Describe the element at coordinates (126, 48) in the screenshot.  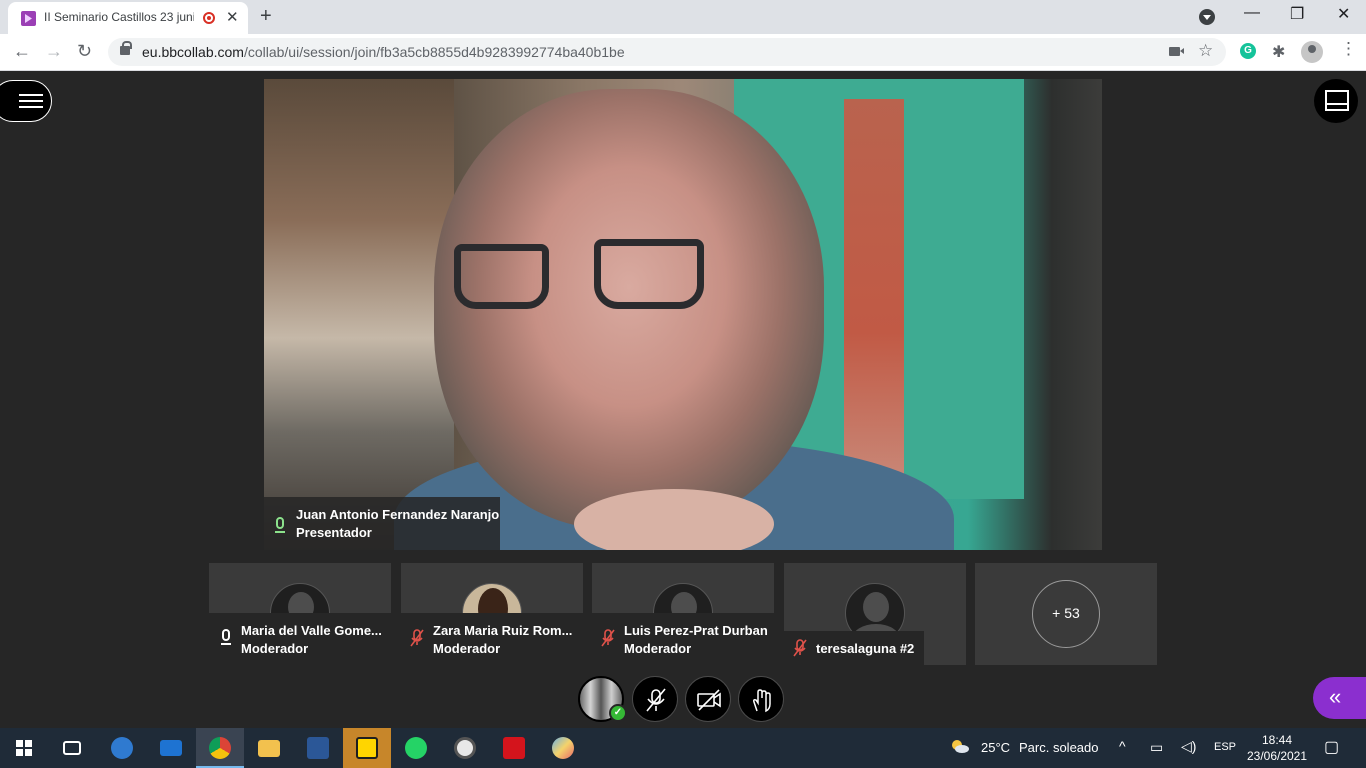
I see `lock-icon` at that location.